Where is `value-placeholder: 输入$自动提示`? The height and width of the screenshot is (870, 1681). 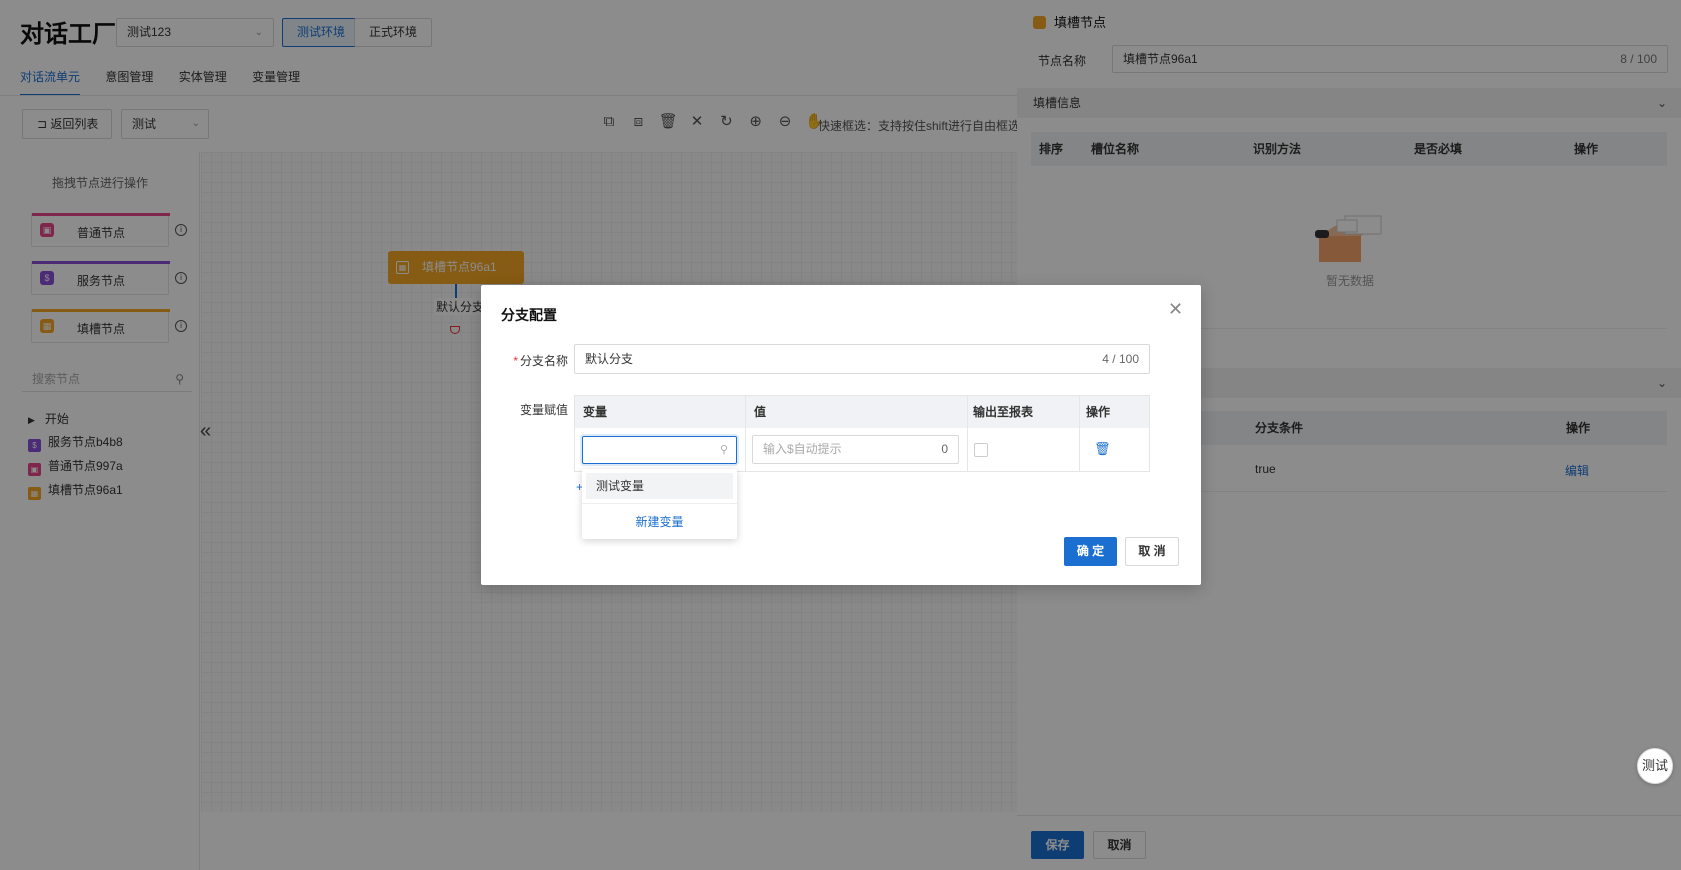 value-placeholder: 输入$自动提示 is located at coordinates (802, 449).